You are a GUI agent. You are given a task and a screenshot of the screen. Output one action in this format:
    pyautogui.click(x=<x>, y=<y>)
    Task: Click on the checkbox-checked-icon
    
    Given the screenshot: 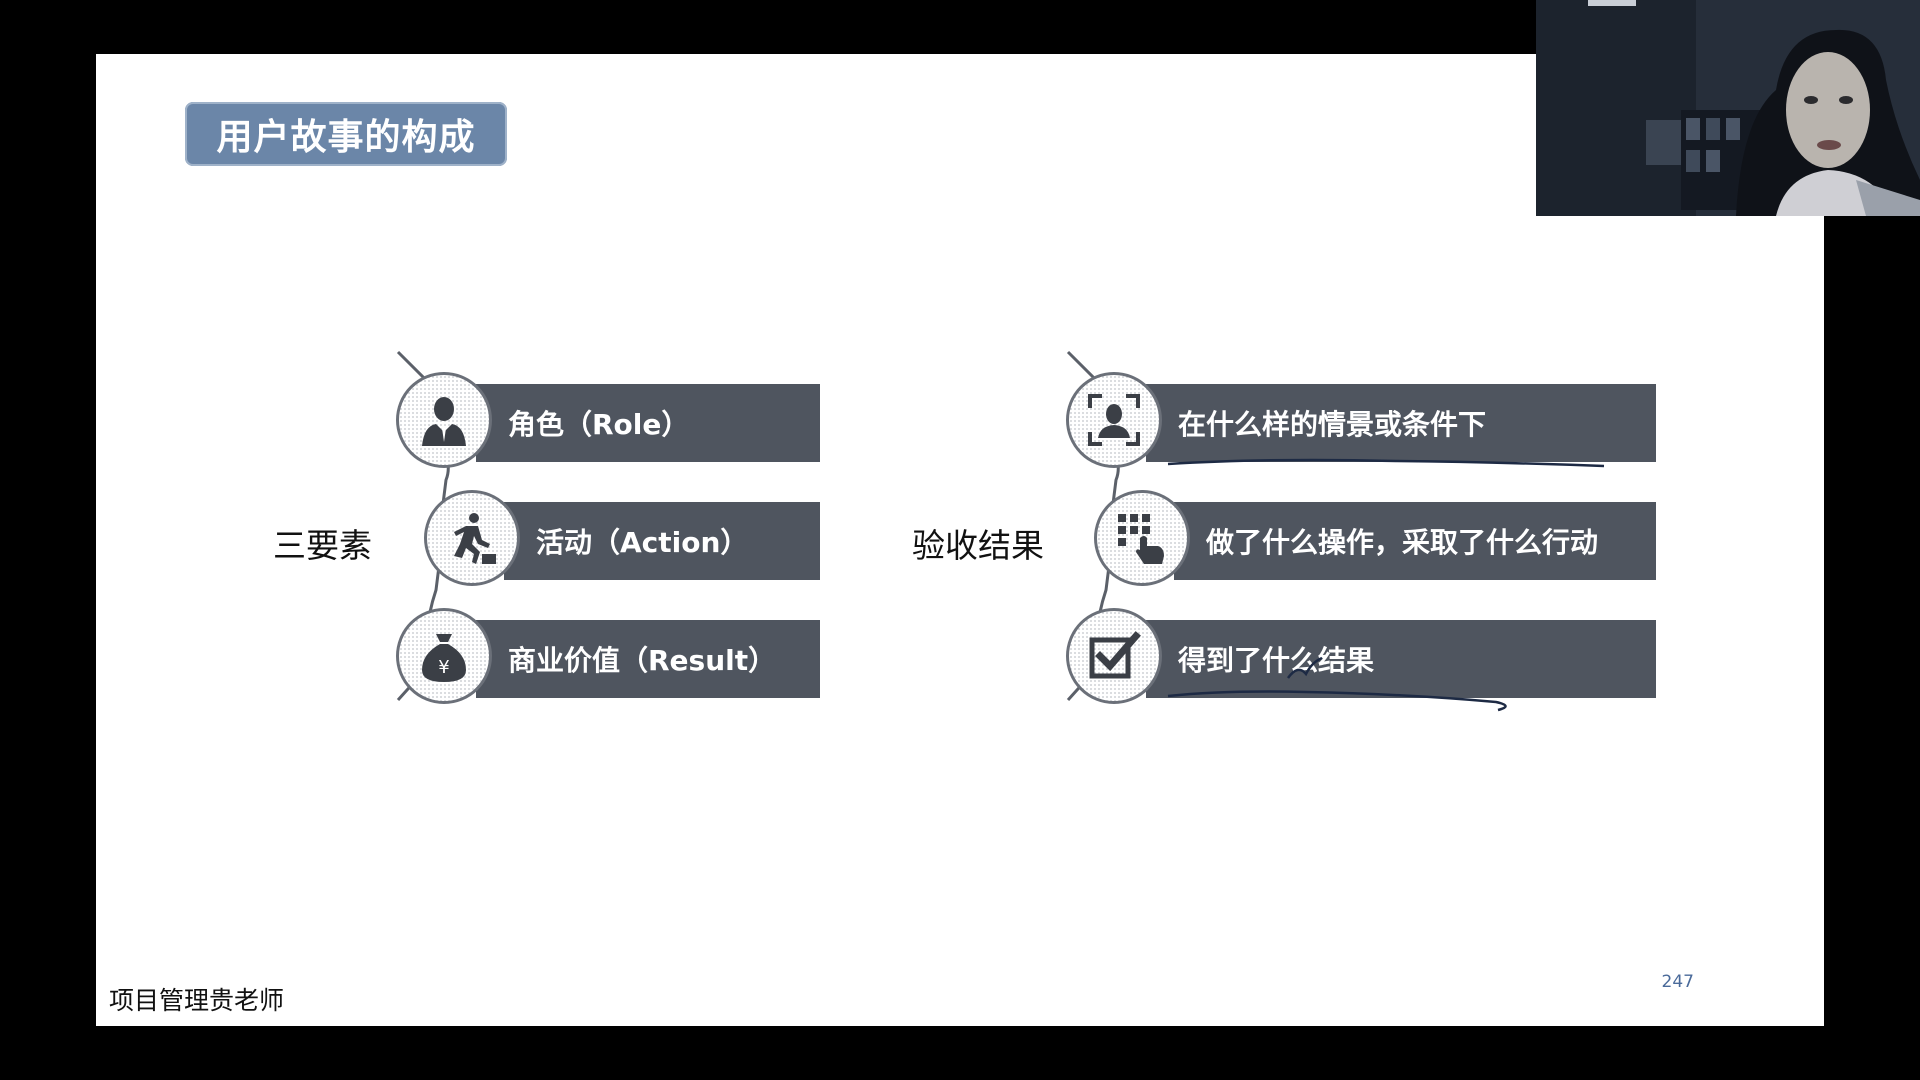 What is the action you would take?
    pyautogui.click(x=1115, y=655)
    